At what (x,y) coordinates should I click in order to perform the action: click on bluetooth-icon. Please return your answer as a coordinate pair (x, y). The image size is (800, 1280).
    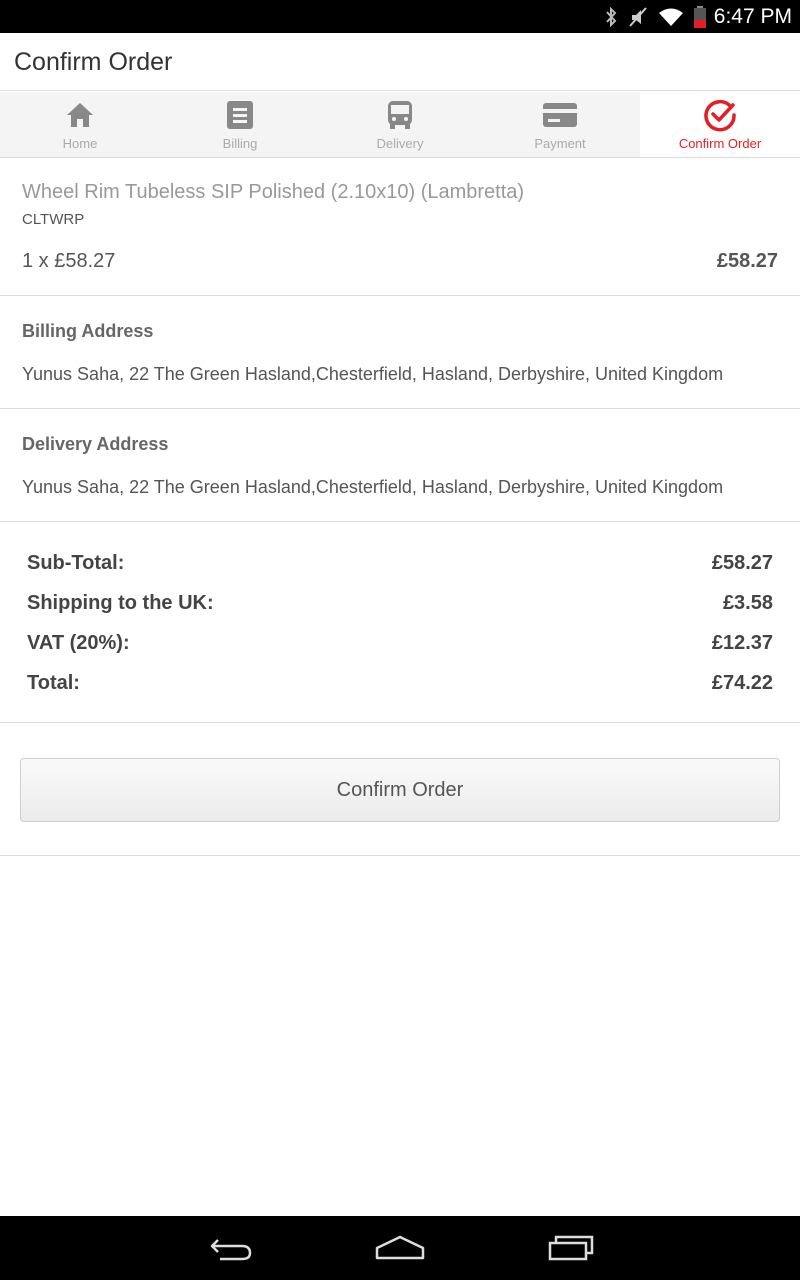
    Looking at the image, I should click on (611, 17).